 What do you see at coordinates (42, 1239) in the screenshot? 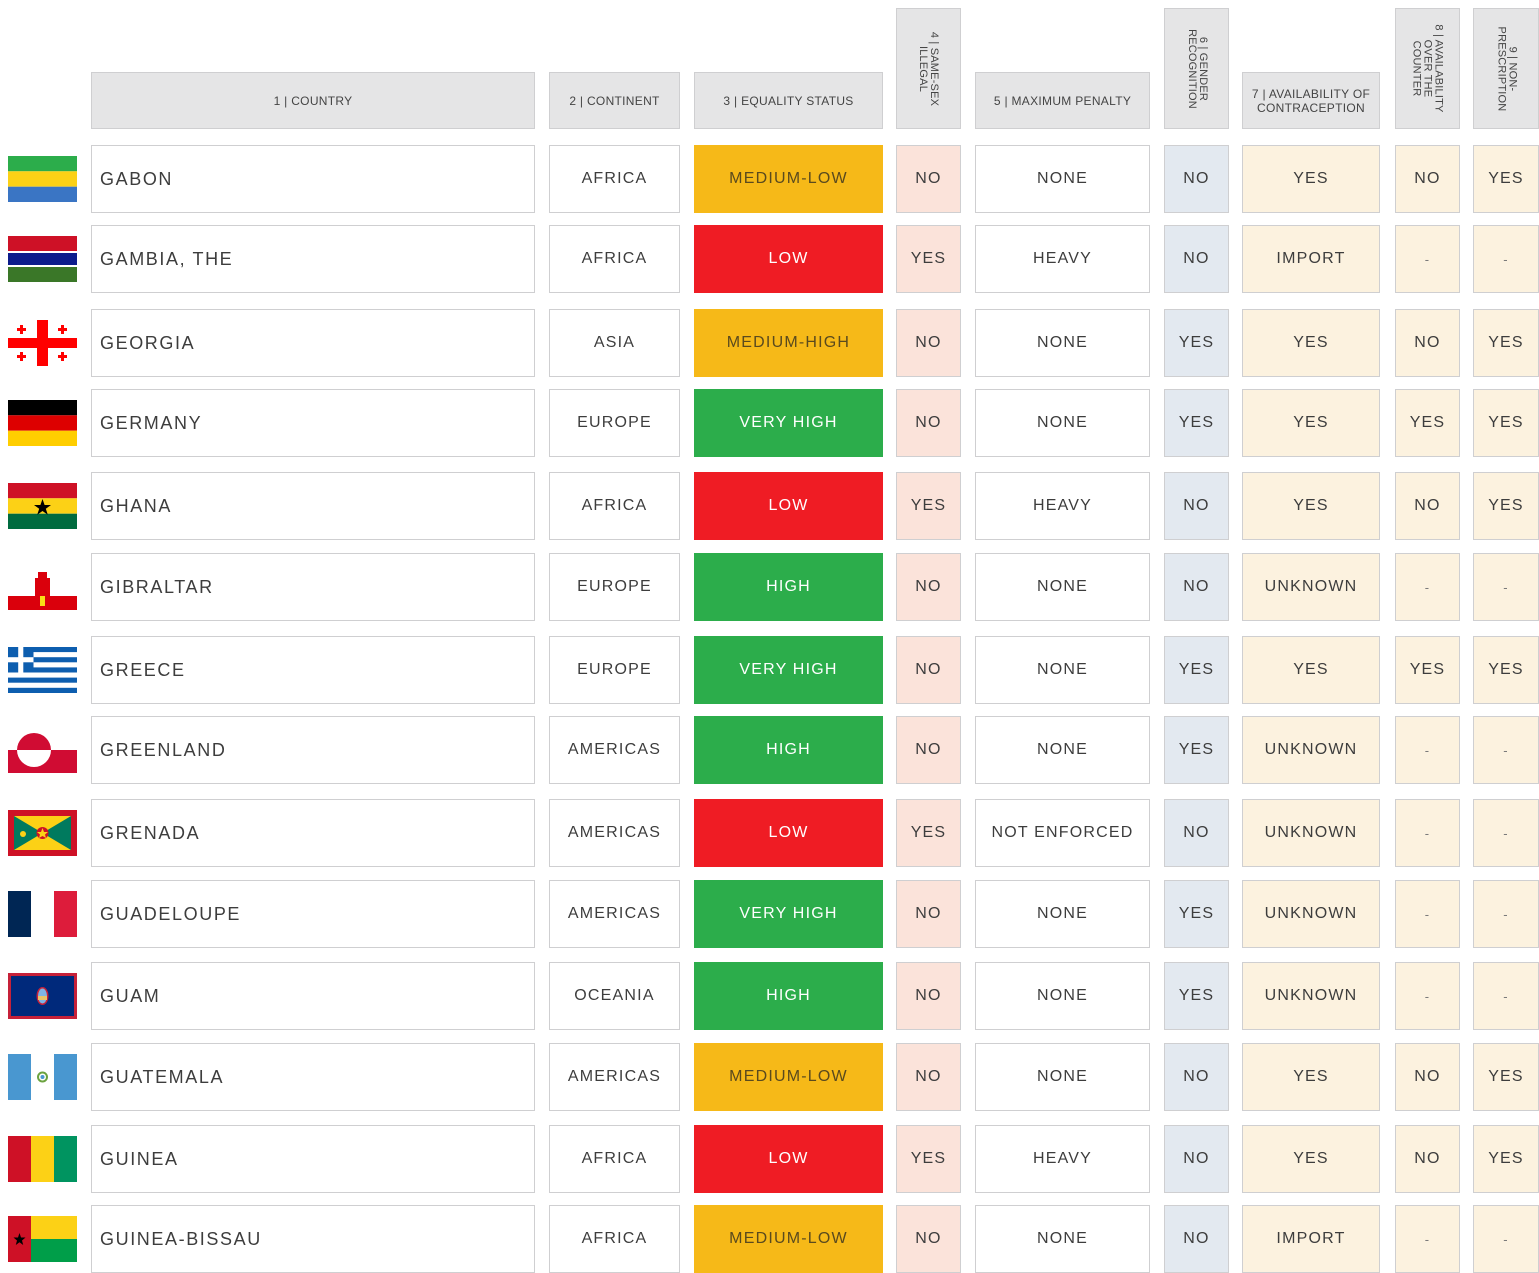
I see `guinea-bissau-flag` at bounding box center [42, 1239].